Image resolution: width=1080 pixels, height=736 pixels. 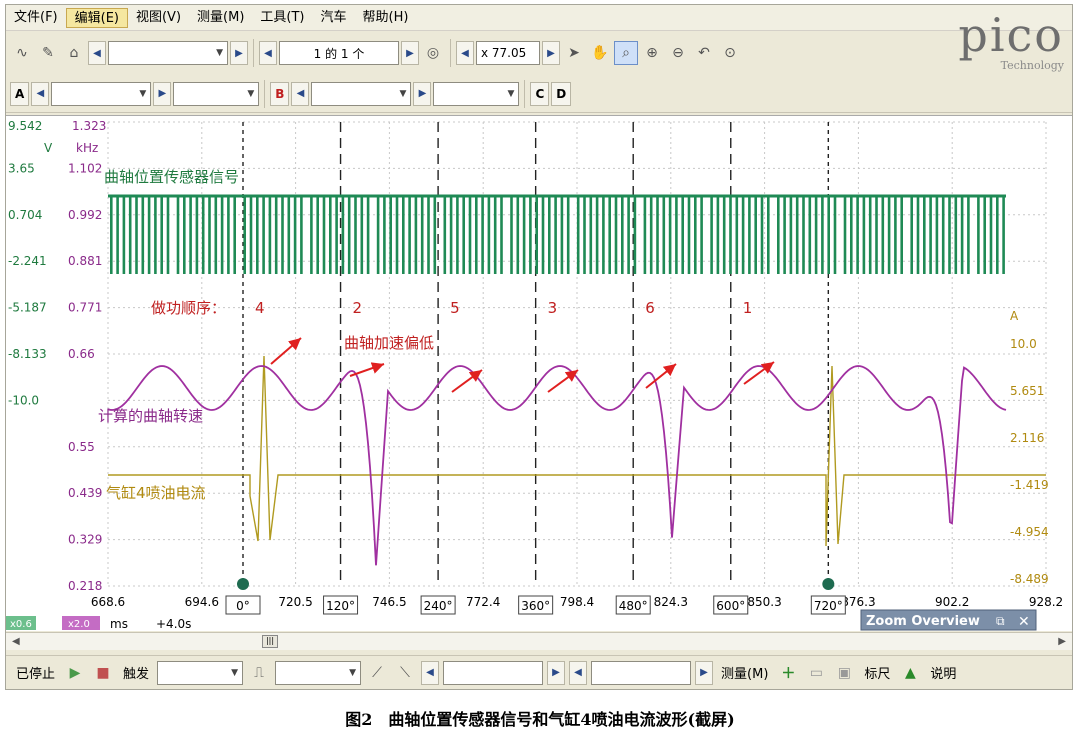 What do you see at coordinates (103, 673) in the screenshot?
I see `stop-icon: ■` at bounding box center [103, 673].